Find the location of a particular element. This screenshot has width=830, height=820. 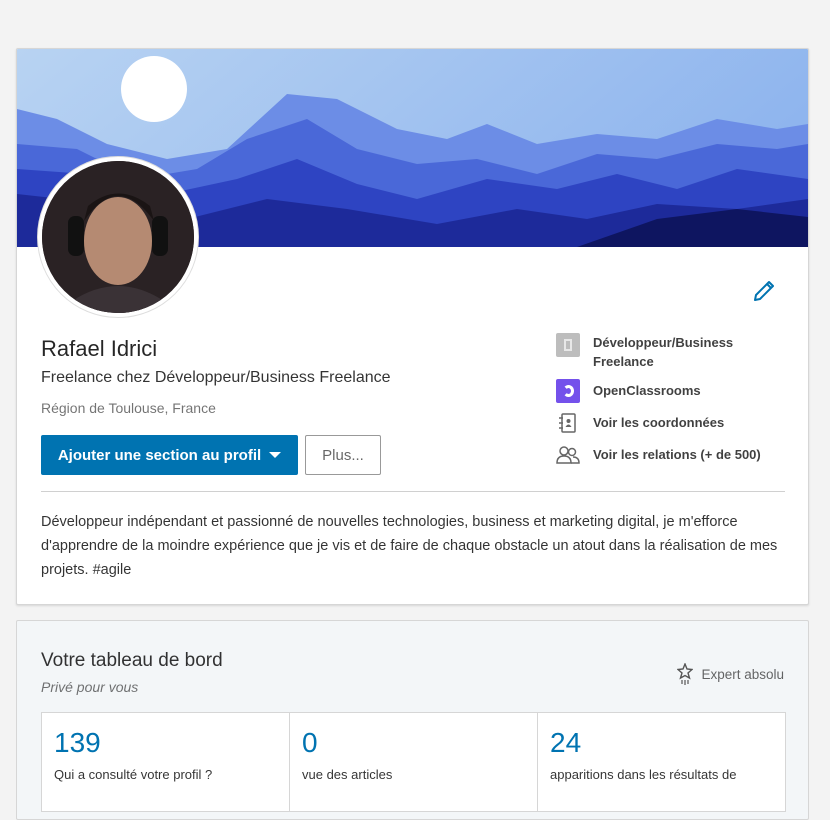

star-rank-icon is located at coordinates (685, 674).